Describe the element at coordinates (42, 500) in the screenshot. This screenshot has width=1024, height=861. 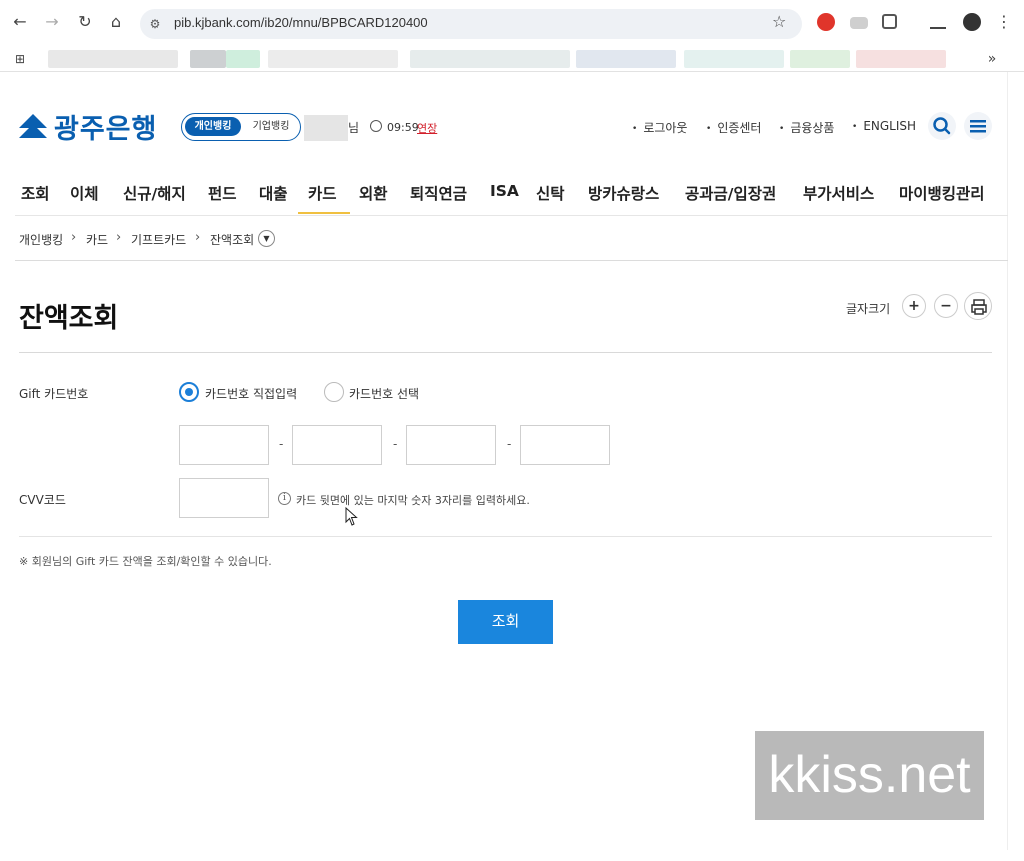
I see `cvv-label: CVV코드` at that location.